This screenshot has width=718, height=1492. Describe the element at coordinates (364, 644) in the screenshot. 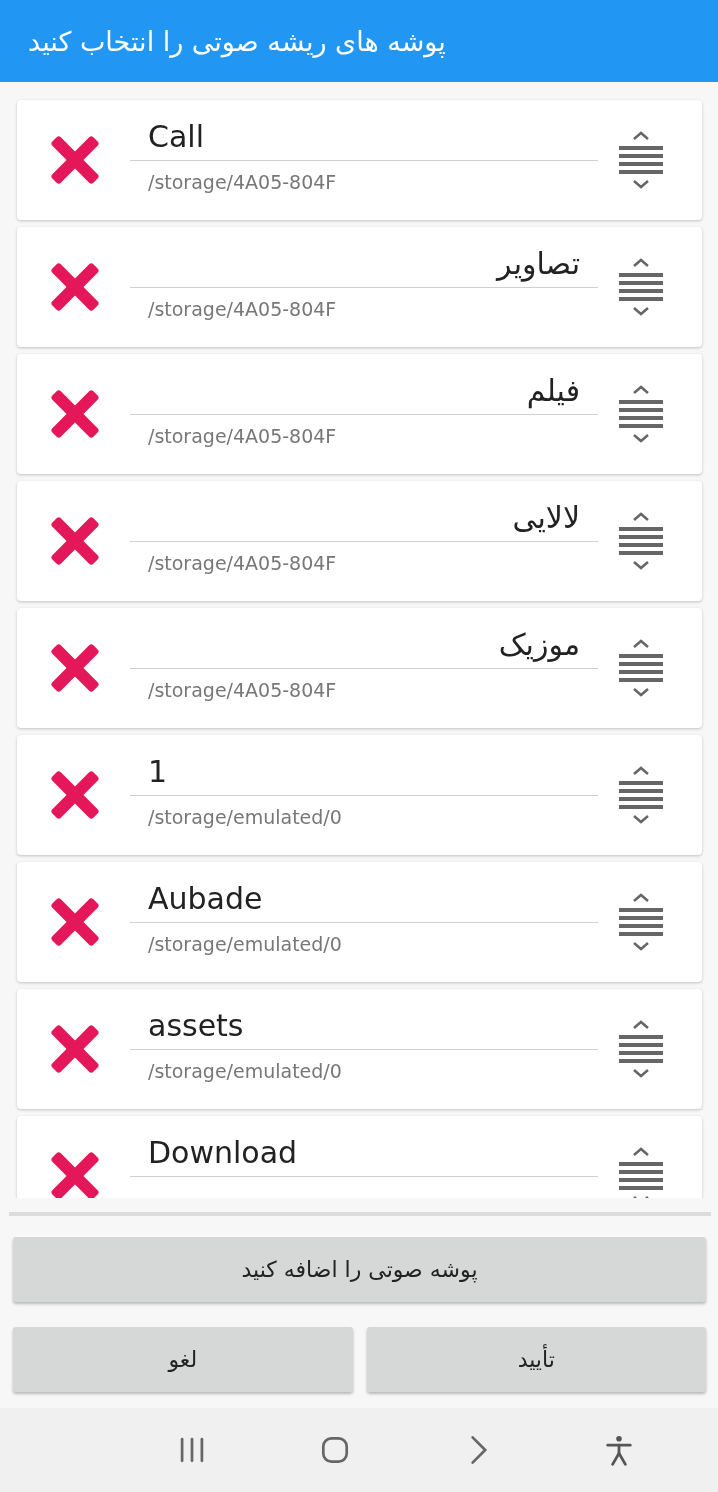

I see `folder-name-field: موزیک` at that location.